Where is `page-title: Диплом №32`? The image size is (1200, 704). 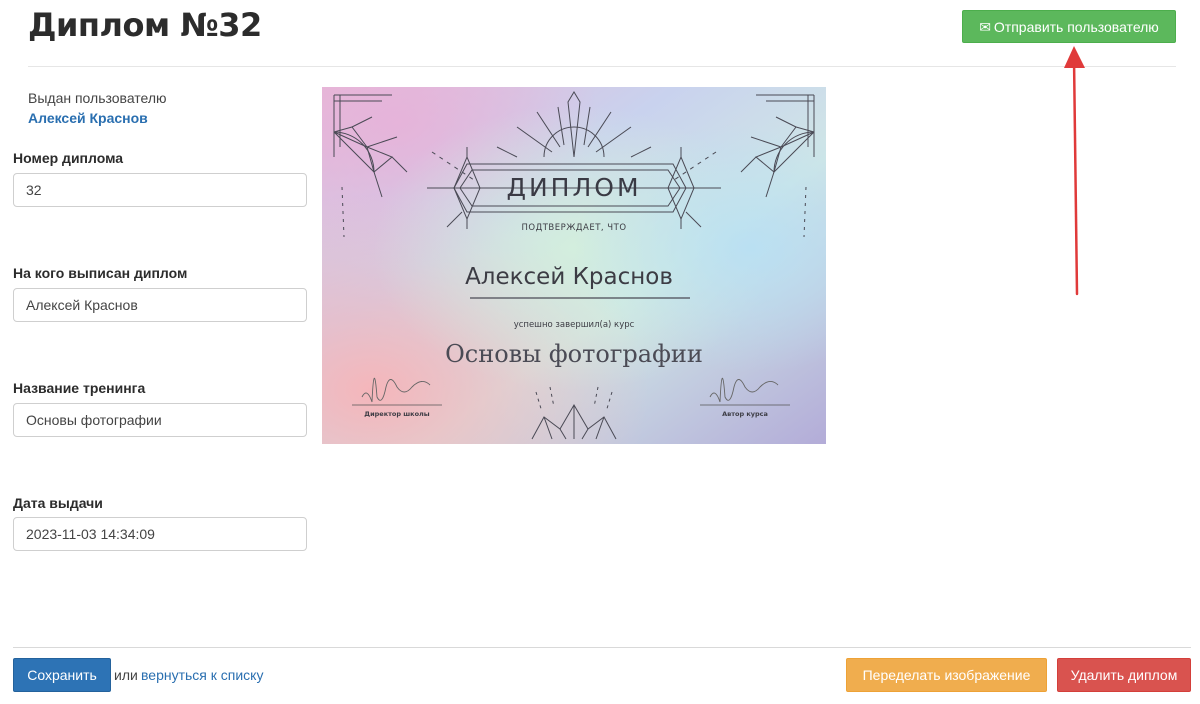 page-title: Диплом №32 is located at coordinates (145, 25).